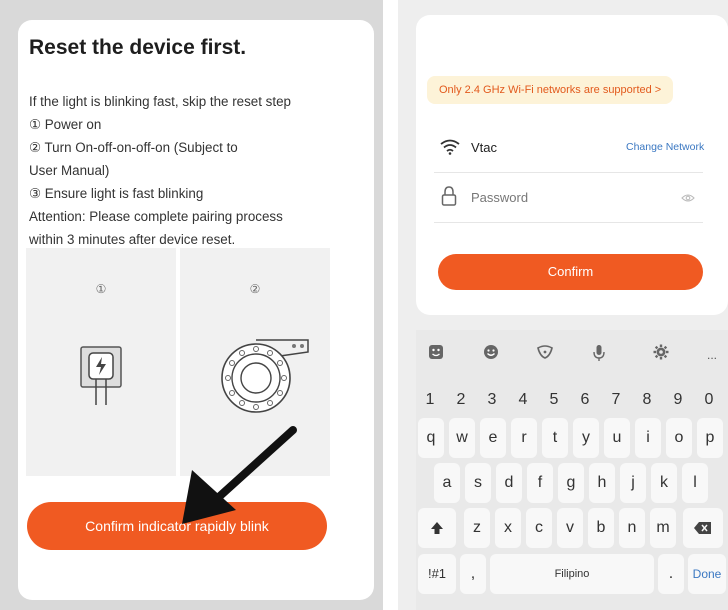 Image resolution: width=728 pixels, height=610 pixels. What do you see at coordinates (499, 197) in the screenshot?
I see `password-field: Password` at bounding box center [499, 197].